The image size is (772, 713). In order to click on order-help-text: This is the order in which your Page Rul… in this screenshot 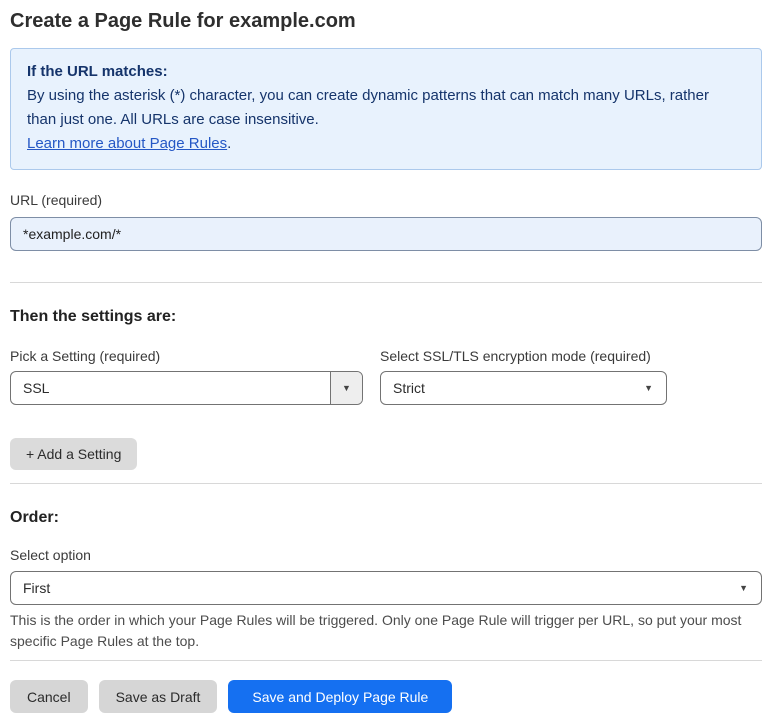, I will do `click(376, 630)`.